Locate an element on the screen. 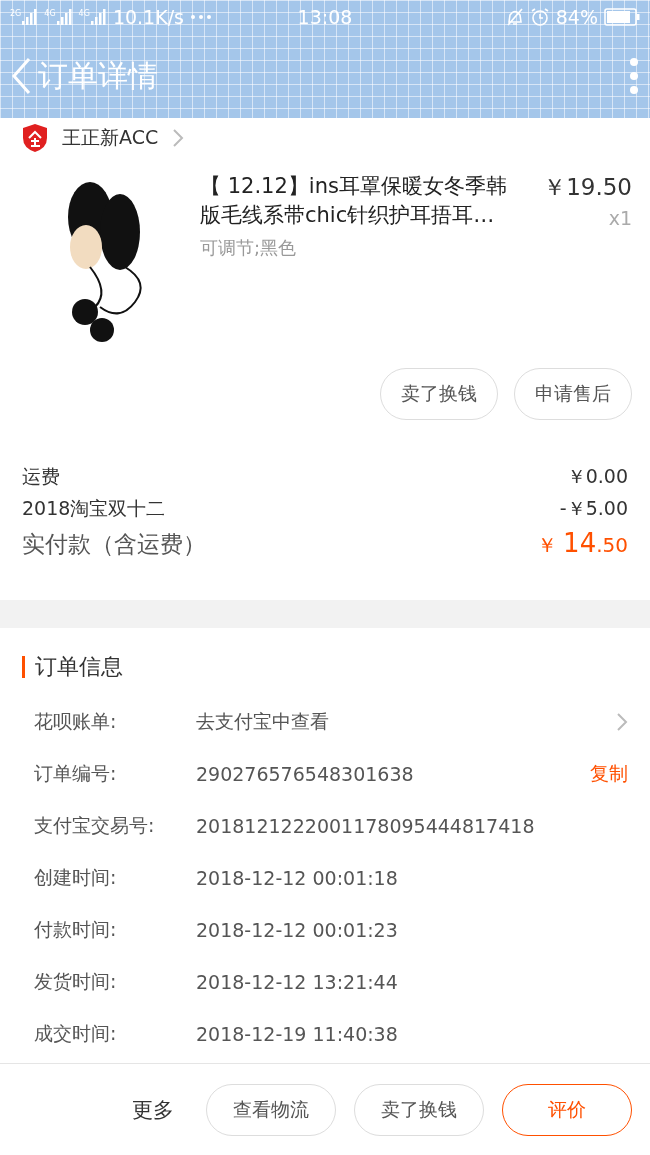 Image resolution: width=650 pixels, height=1155 pixels. info-value: 去支付宝中查看 is located at coordinates (406, 722).